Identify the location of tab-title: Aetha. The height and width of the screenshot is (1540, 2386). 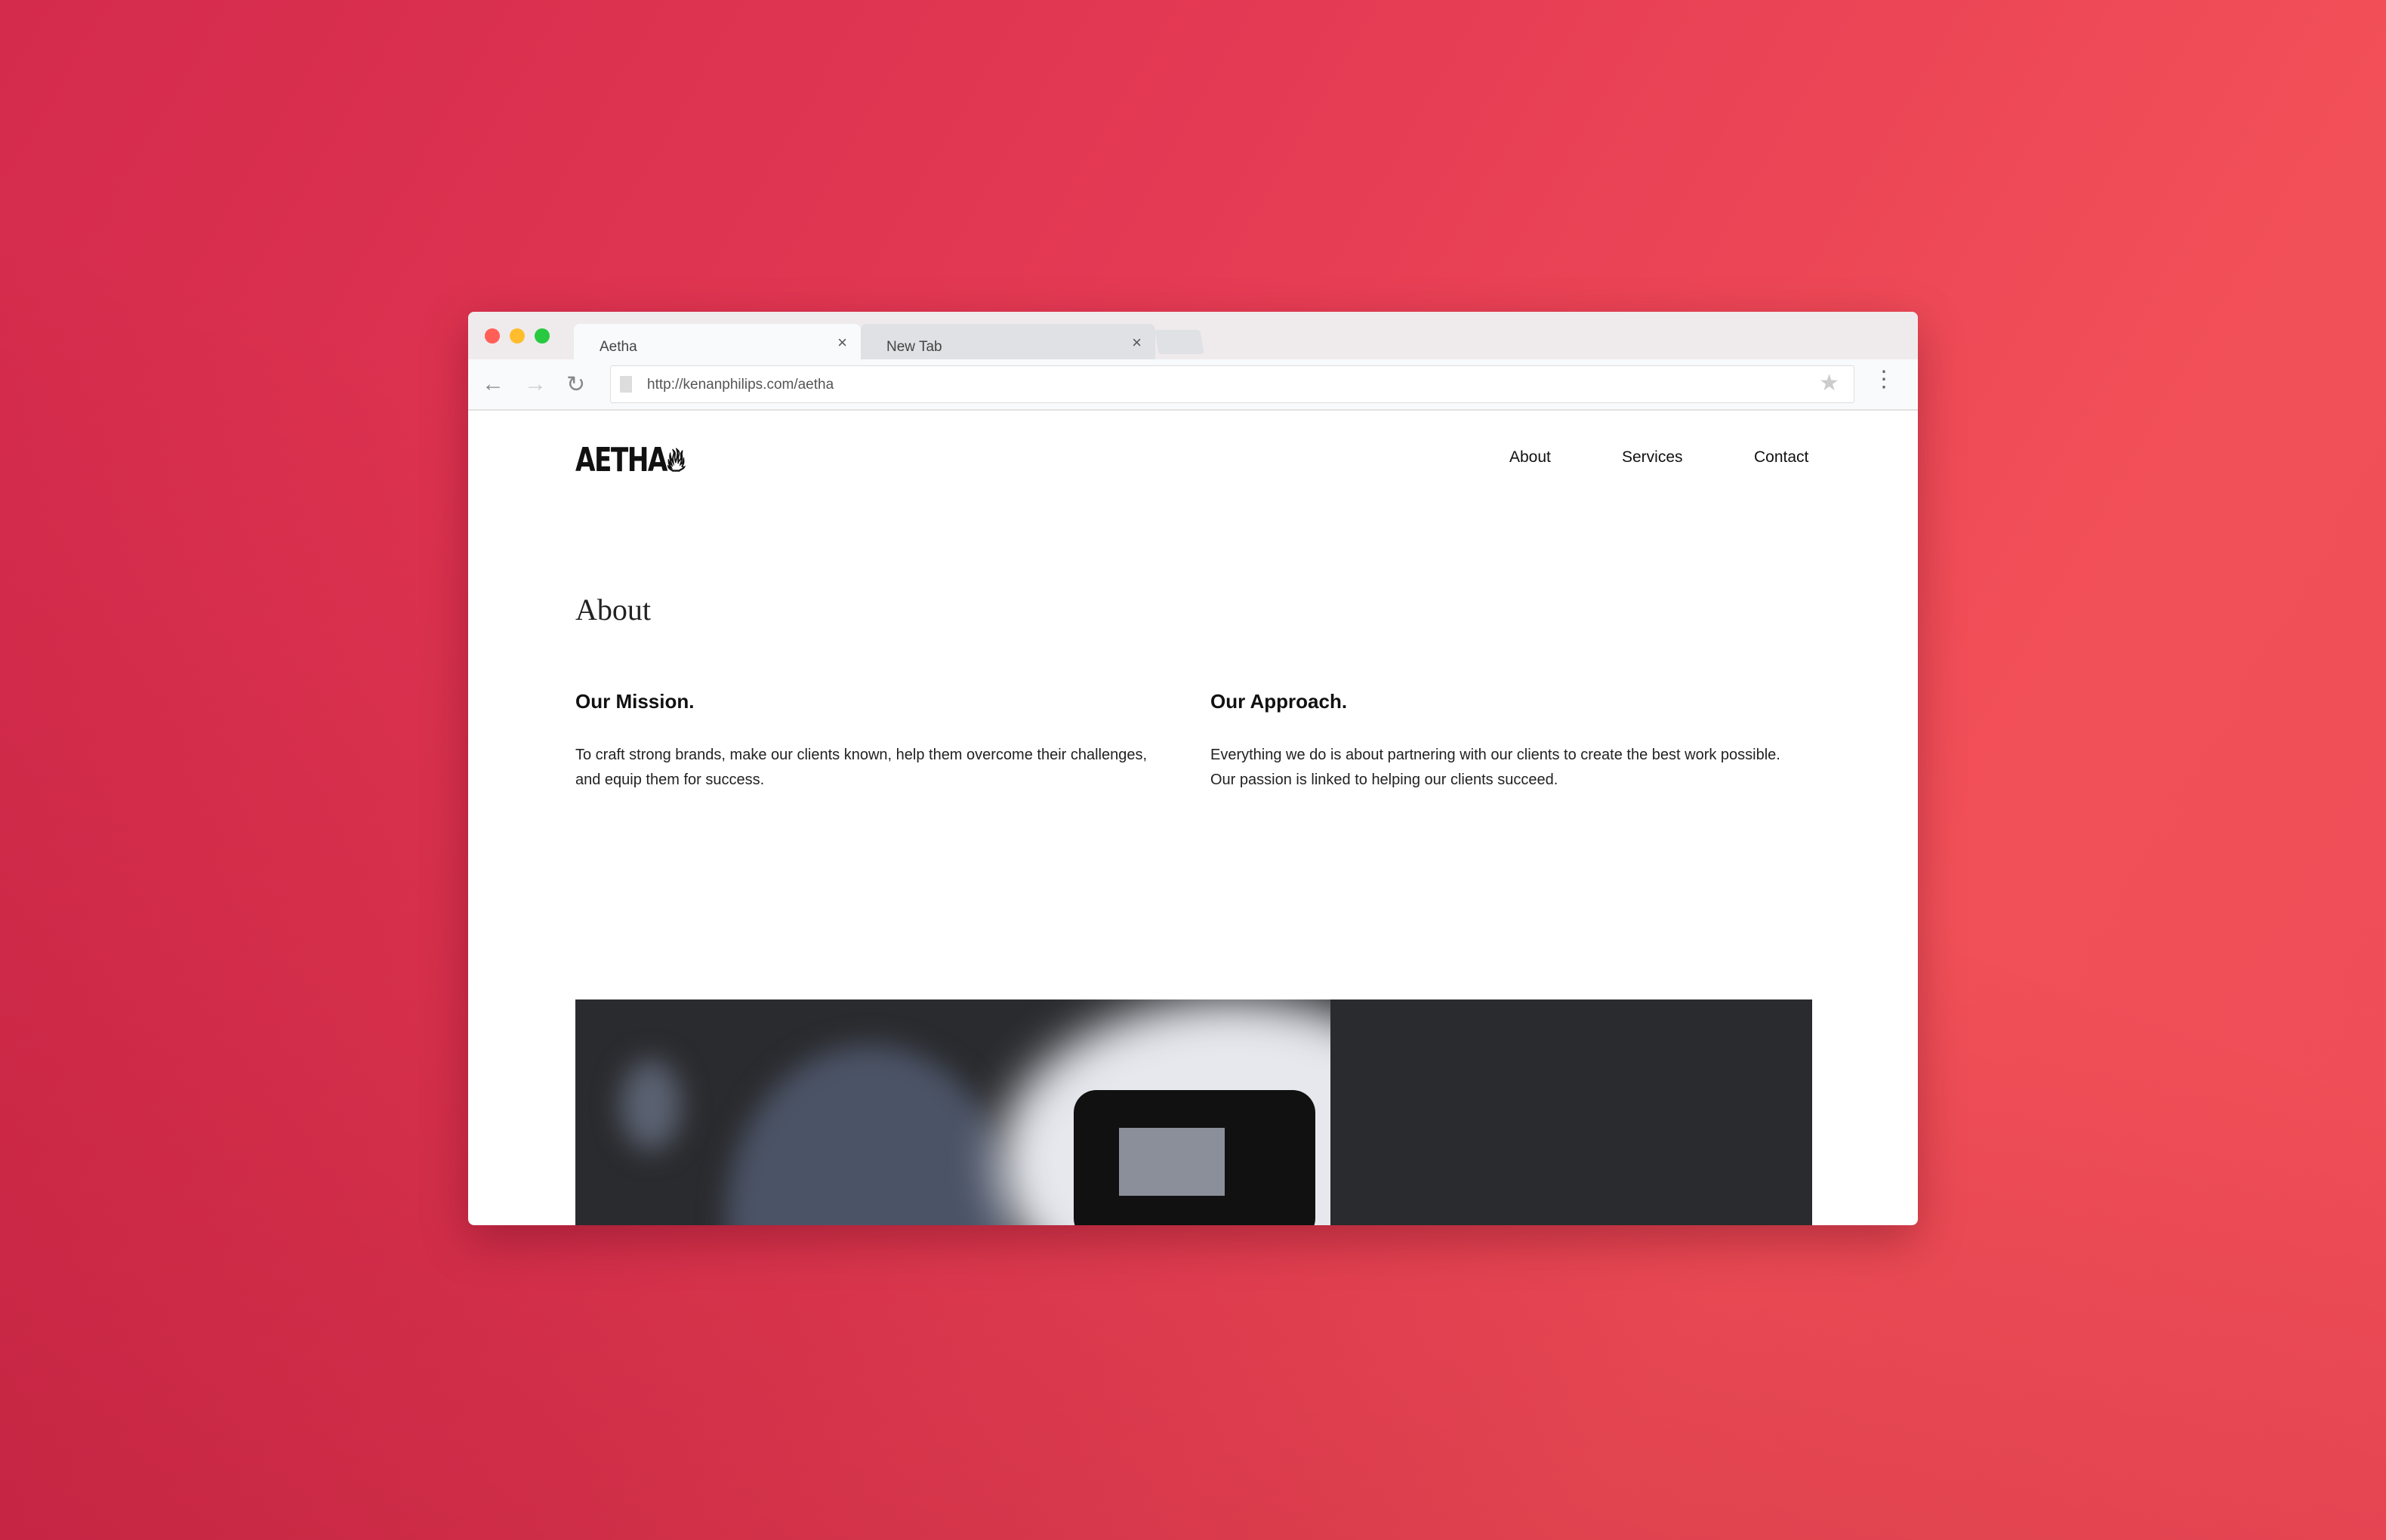
(618, 347).